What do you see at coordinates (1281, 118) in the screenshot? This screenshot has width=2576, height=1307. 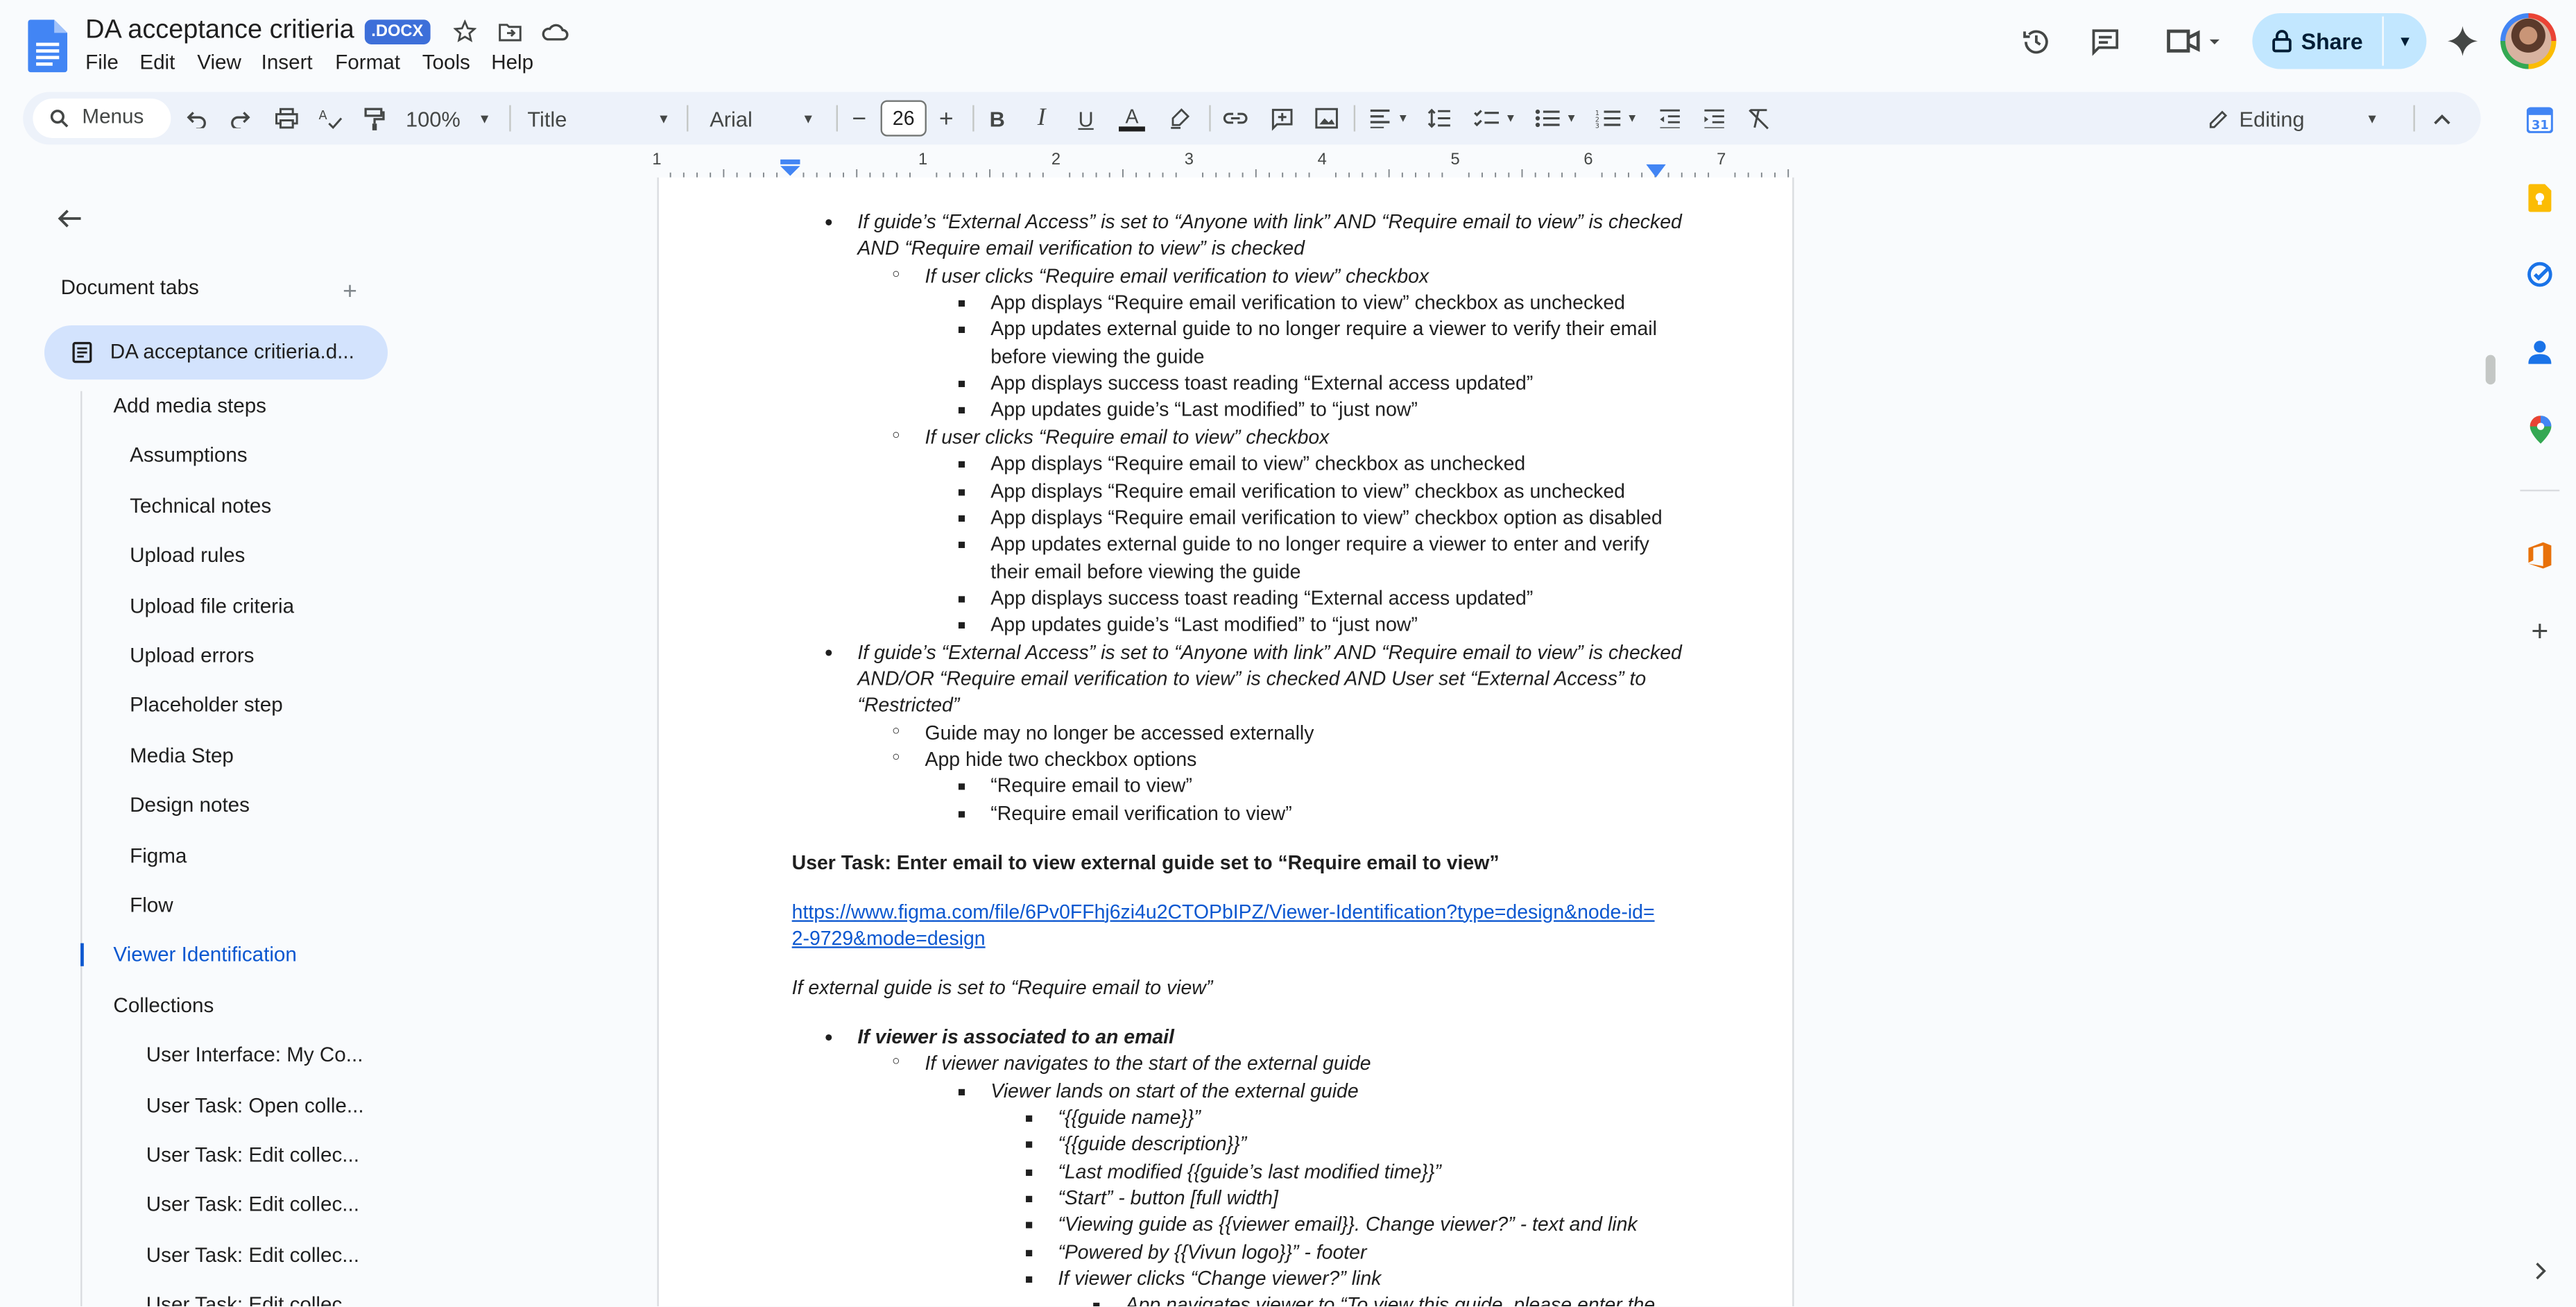 I see `add-comment-icon` at bounding box center [1281, 118].